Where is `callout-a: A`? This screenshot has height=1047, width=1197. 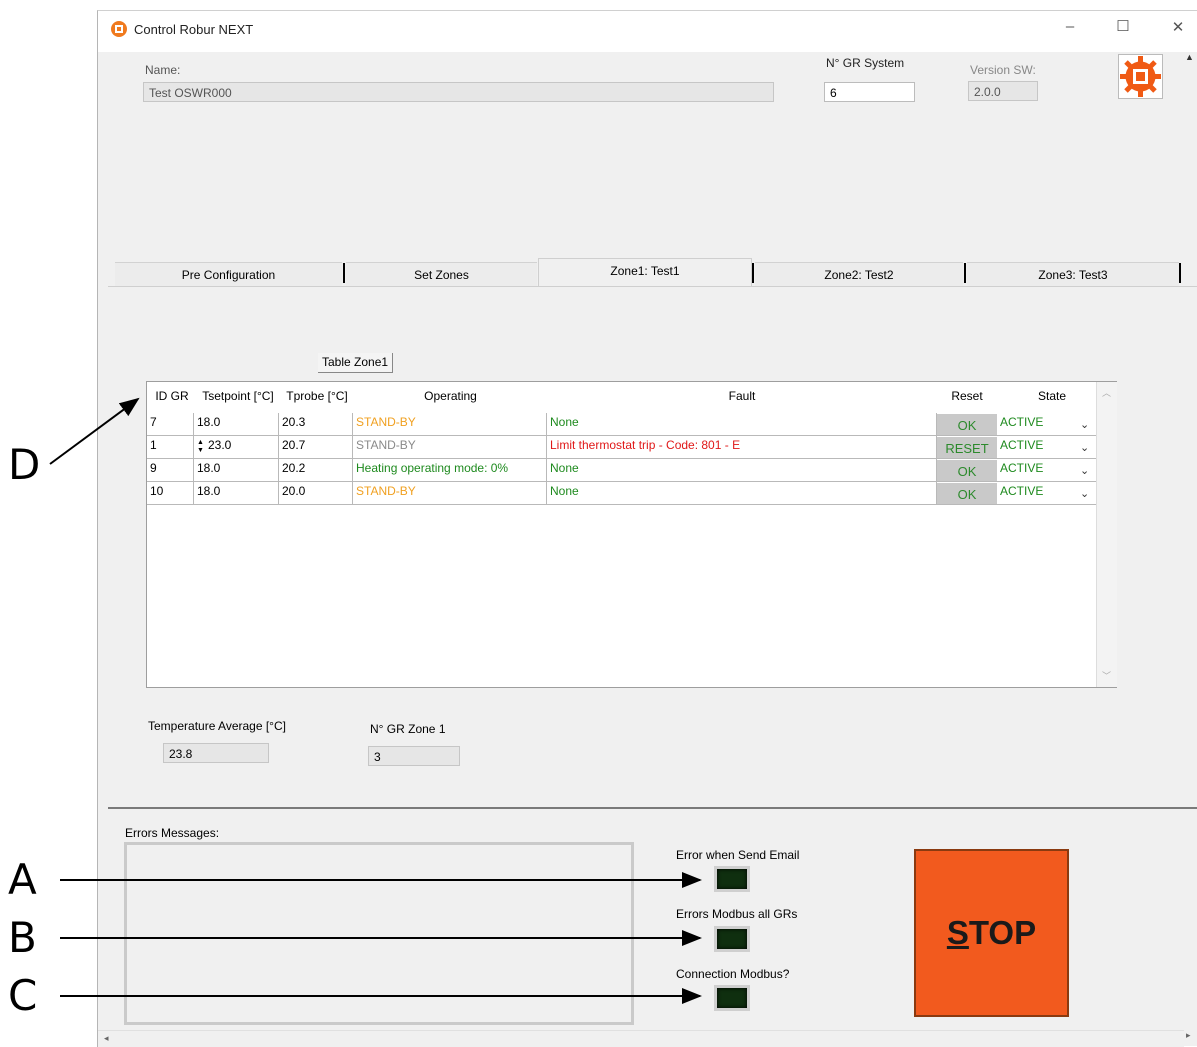
callout-a: A is located at coordinates (22, 879).